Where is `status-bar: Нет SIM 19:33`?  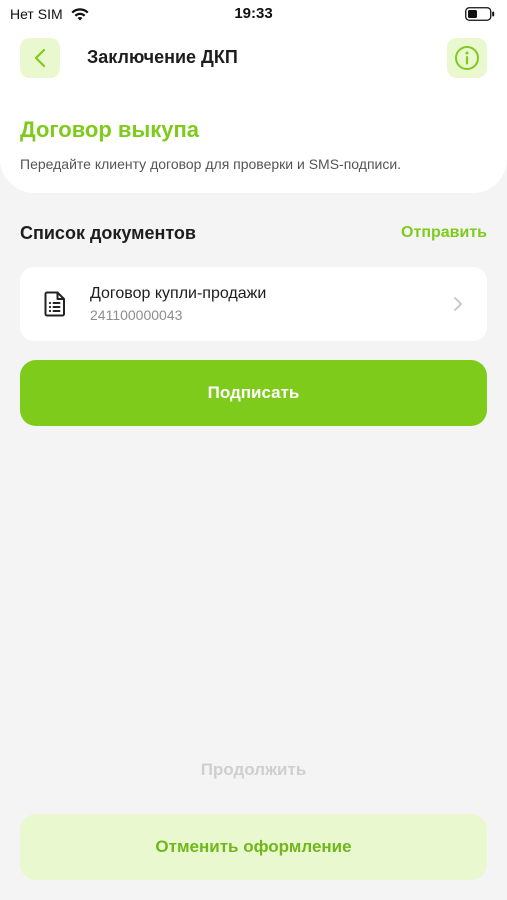
status-bar: Нет SIM 19:33 is located at coordinates (253, 15).